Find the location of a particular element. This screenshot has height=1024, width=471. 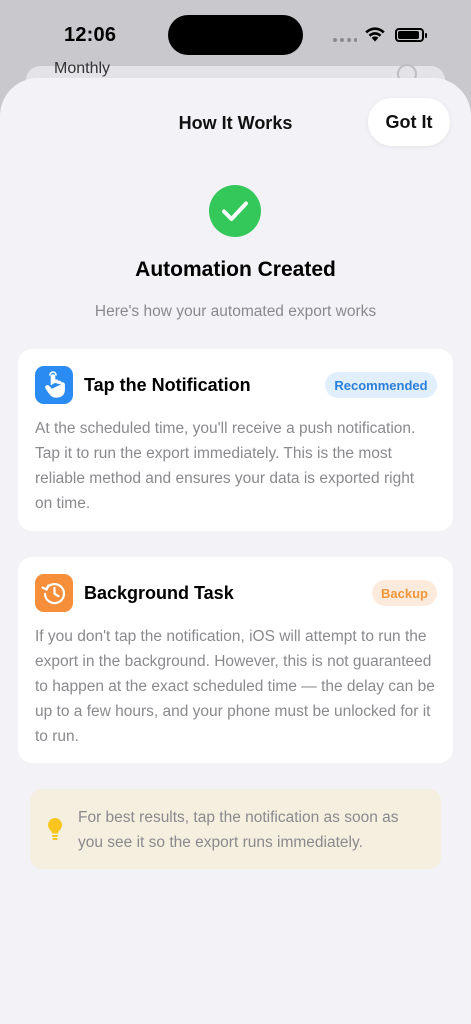

background-sheet-label: Monthly is located at coordinates (82, 68).